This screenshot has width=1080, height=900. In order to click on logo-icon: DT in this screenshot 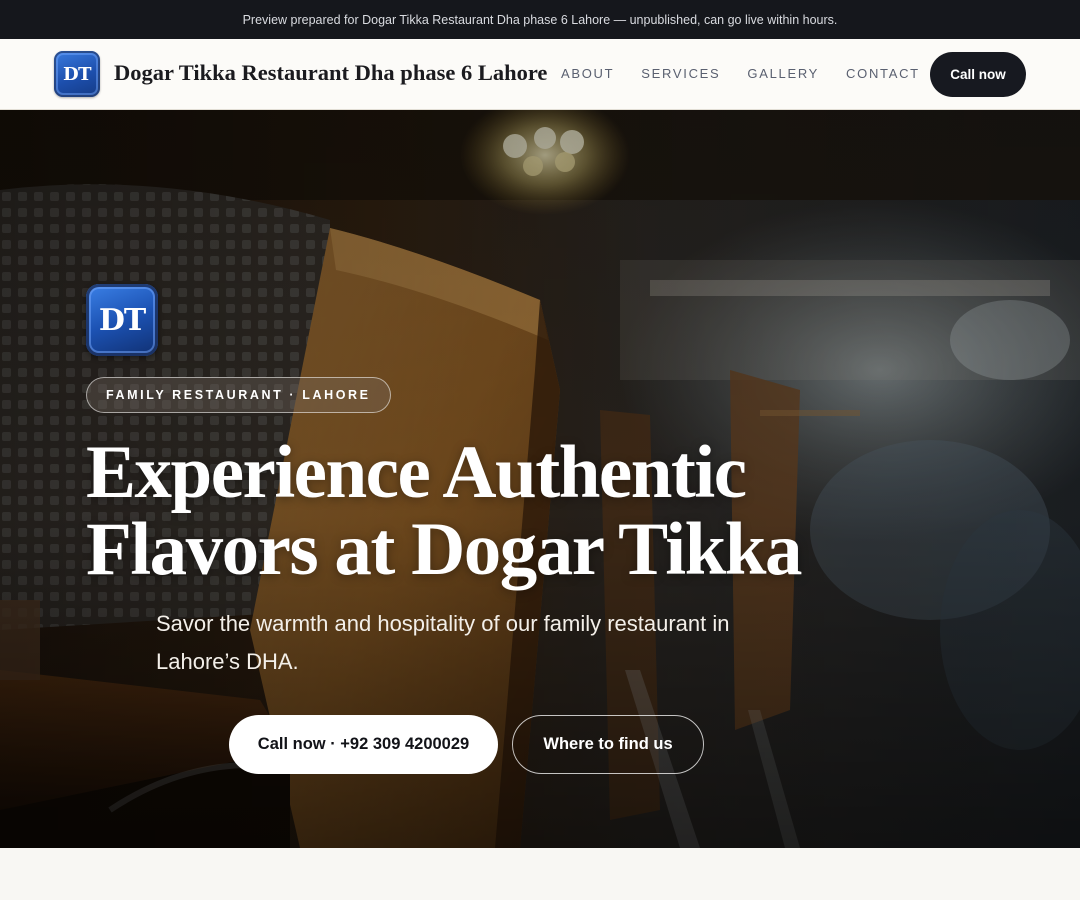, I will do `click(77, 74)`.